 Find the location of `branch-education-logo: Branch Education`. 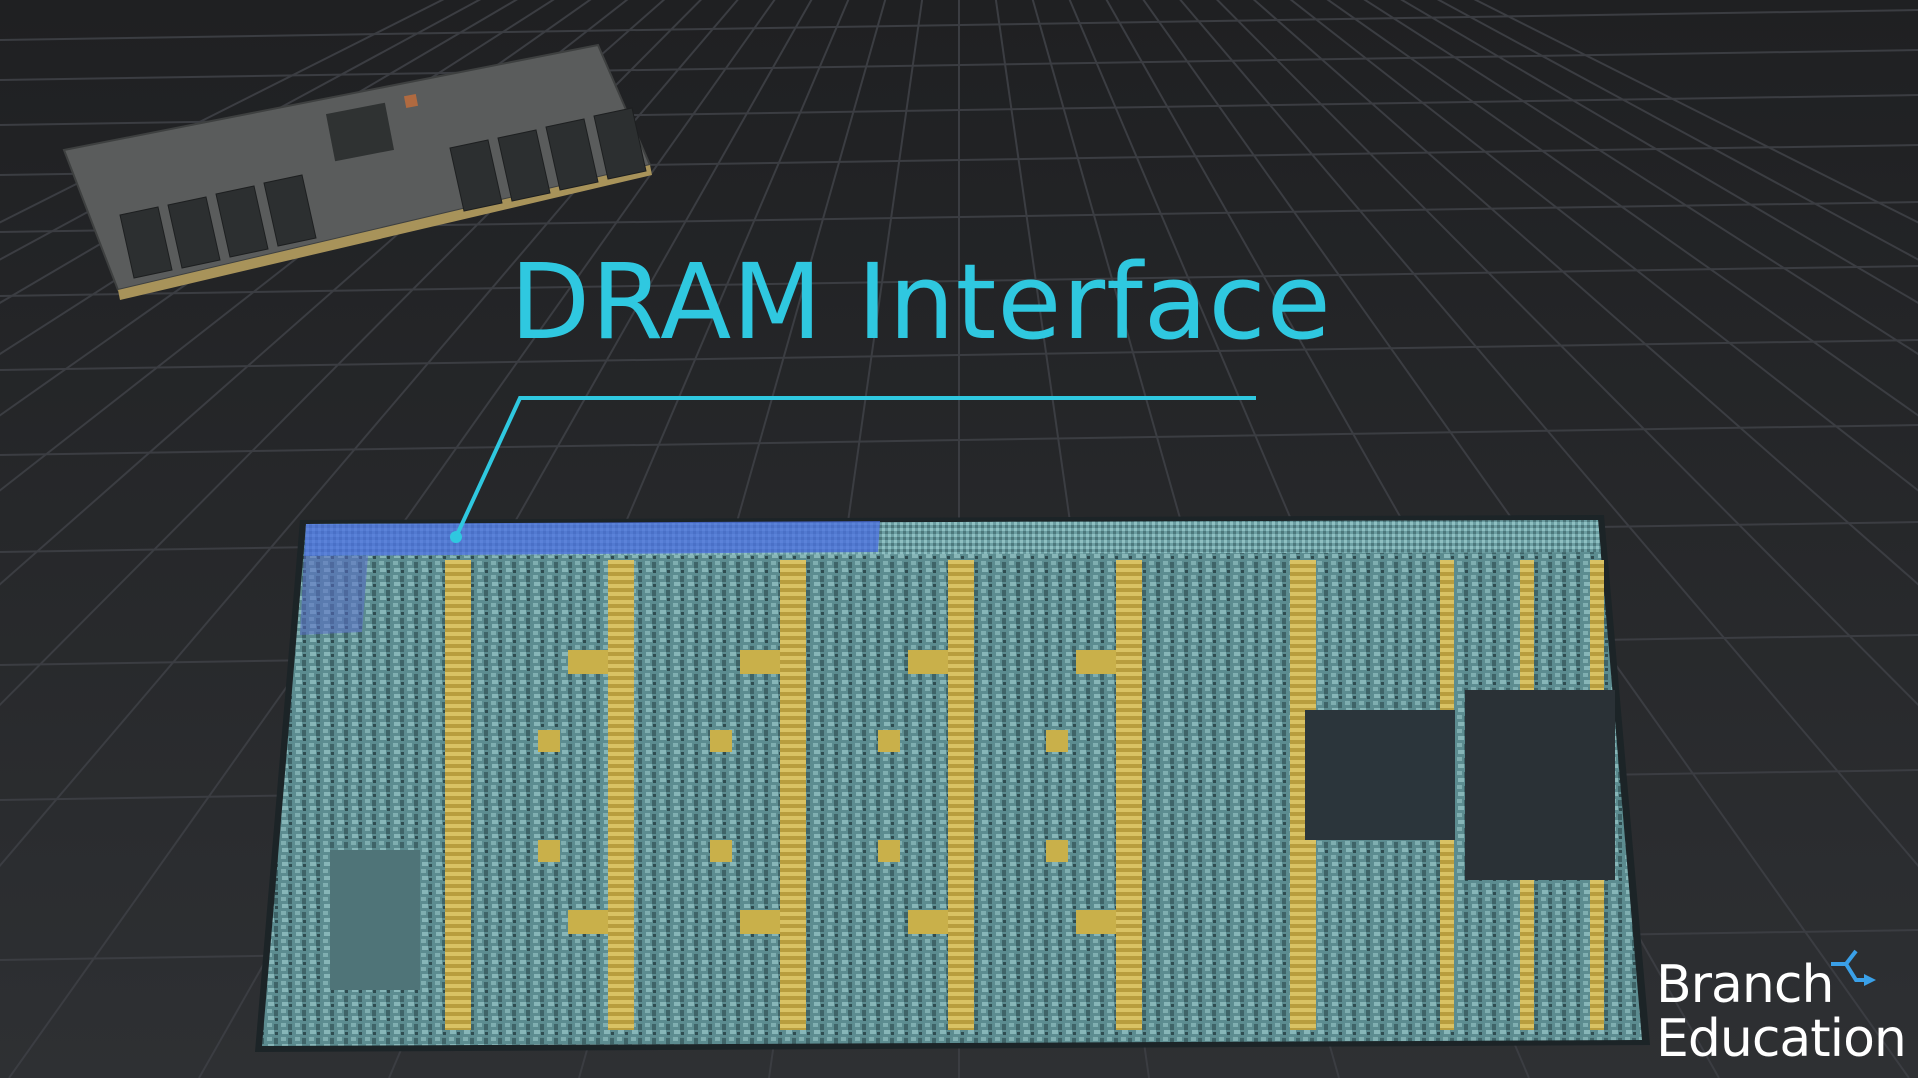

branch-education-logo: Branch Education is located at coordinates (1781, 1009).